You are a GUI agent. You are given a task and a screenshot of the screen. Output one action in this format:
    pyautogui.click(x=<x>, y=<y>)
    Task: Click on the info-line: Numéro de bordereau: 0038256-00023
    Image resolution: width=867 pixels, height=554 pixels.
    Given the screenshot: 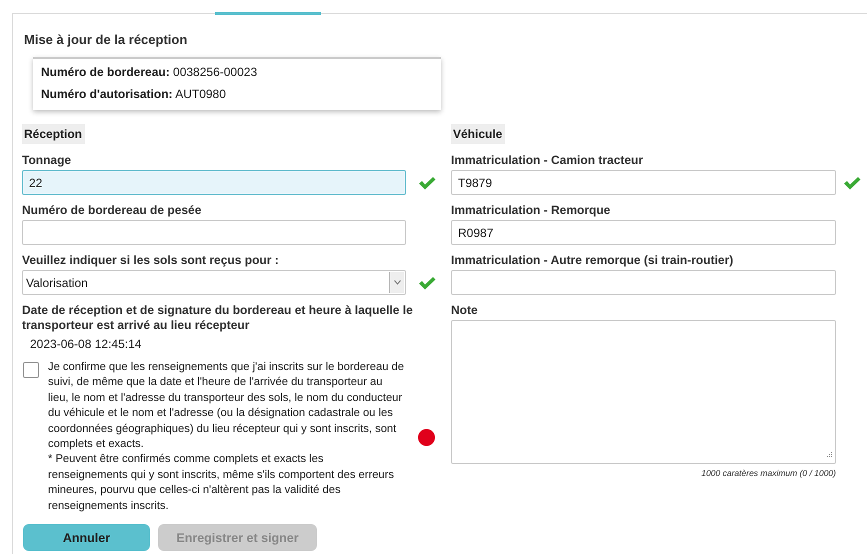 What is the action you would take?
    pyautogui.click(x=149, y=72)
    